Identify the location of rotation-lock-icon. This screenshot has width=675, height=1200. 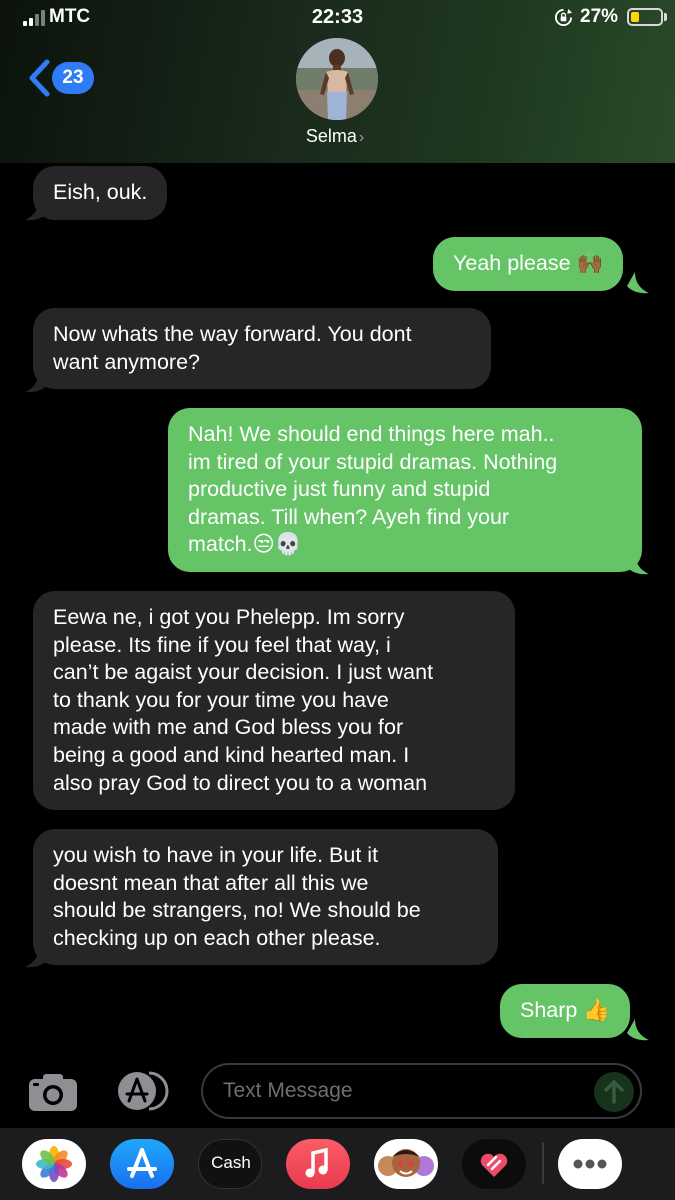
(563, 17).